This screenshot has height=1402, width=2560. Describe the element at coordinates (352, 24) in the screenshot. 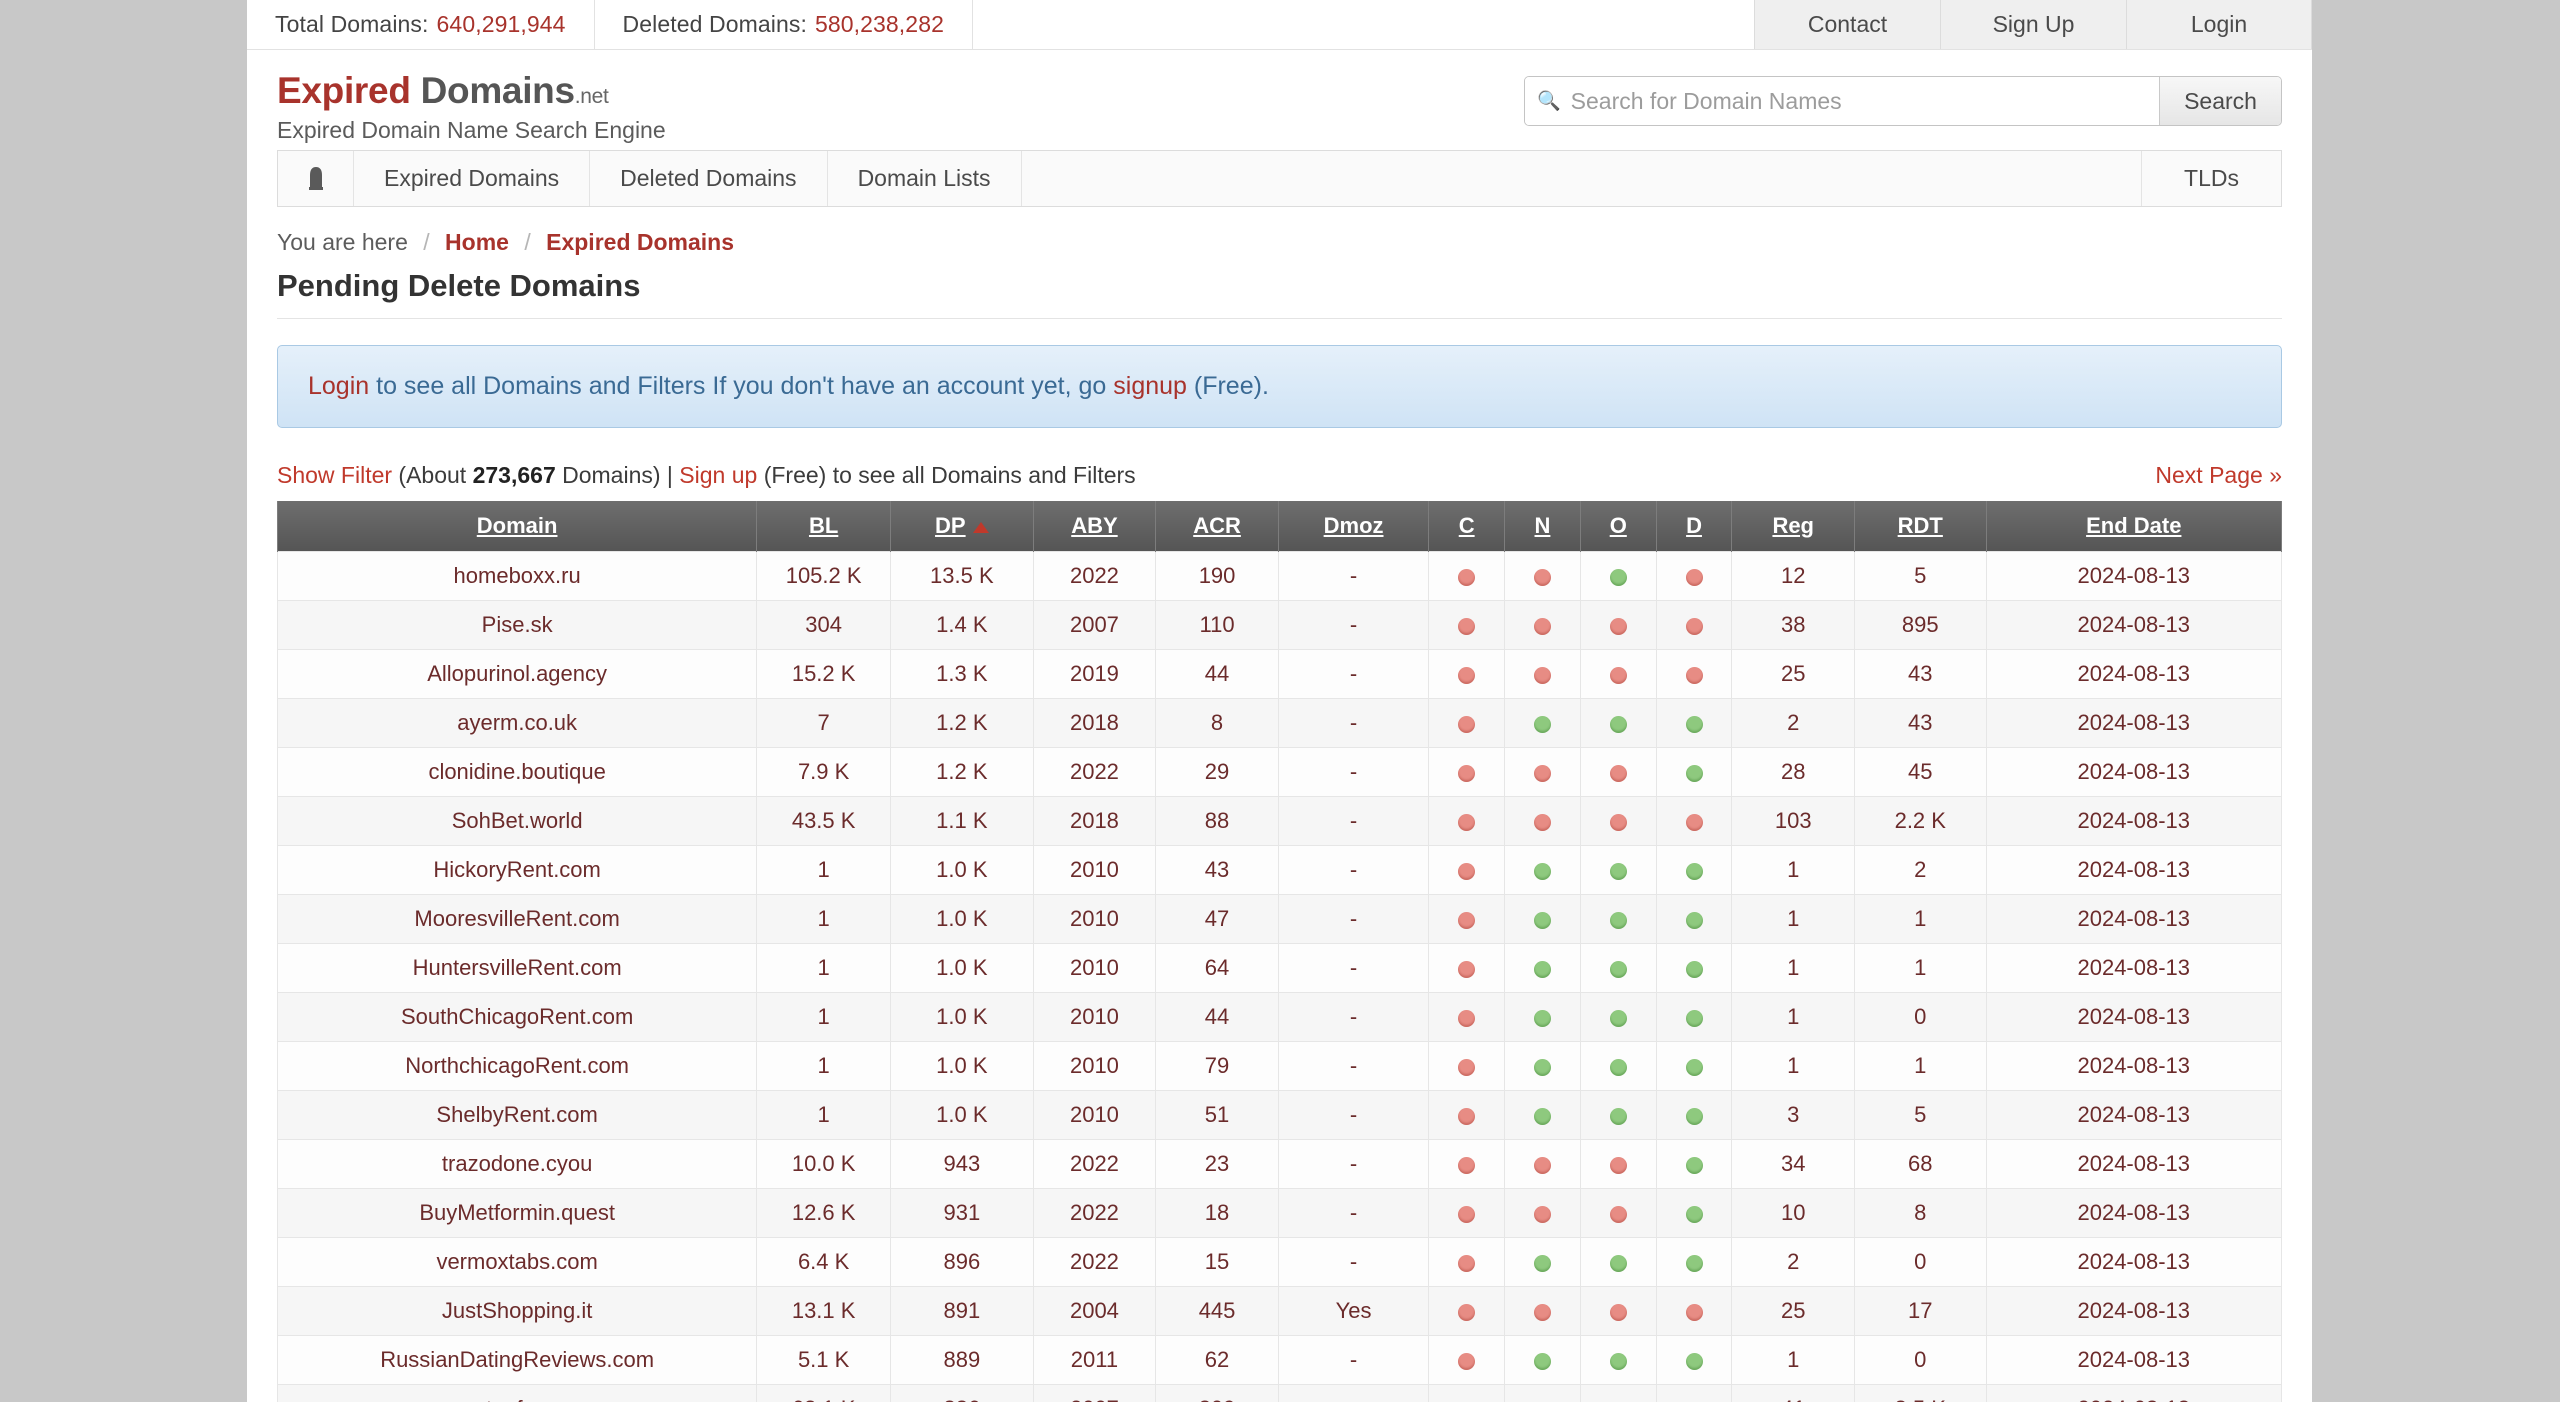

I see `stat-total-domains-label: Total Domains:` at that location.